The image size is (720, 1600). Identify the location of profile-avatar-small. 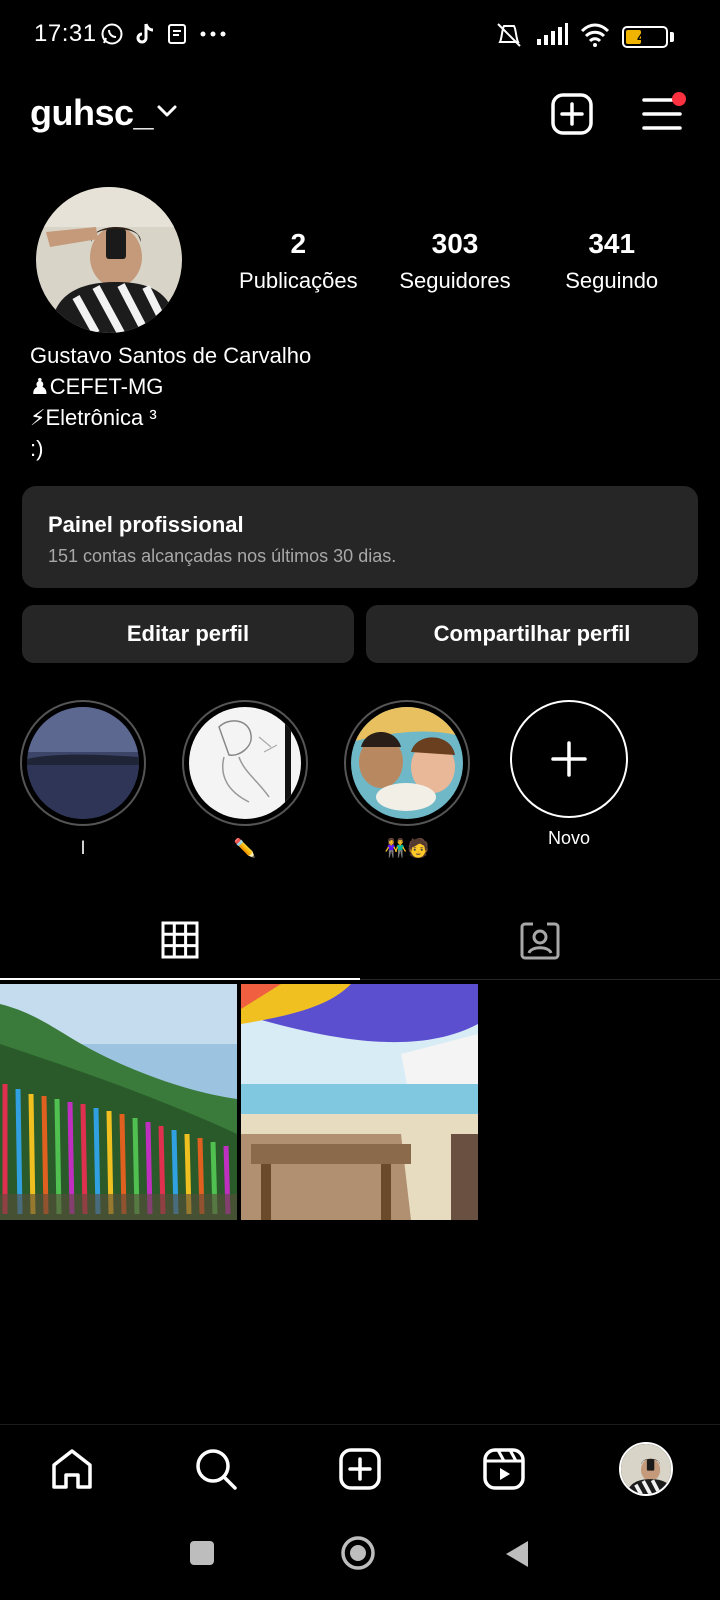
(646, 1469).